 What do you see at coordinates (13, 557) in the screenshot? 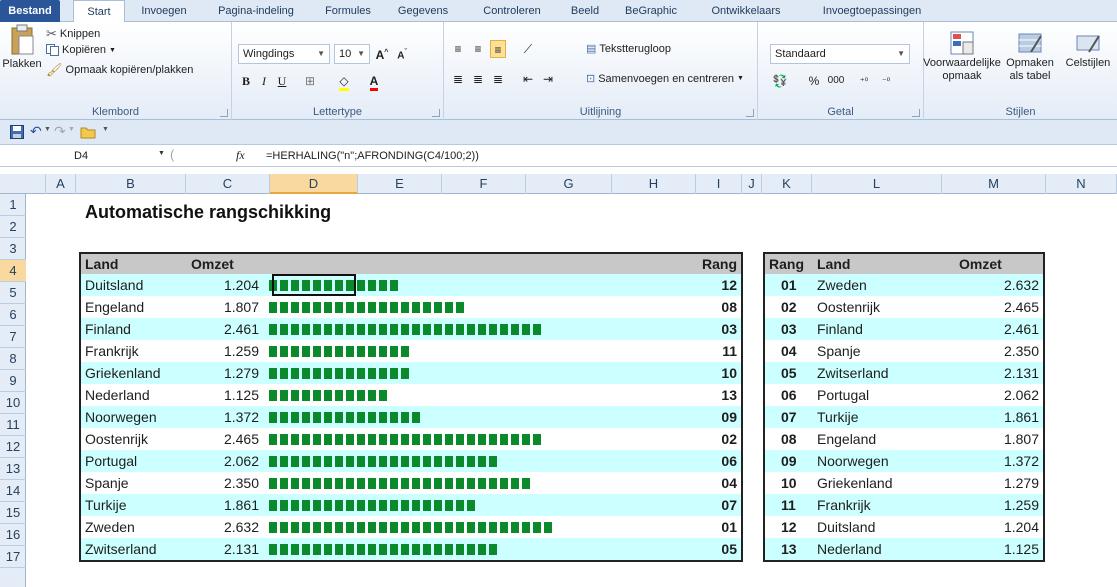
I see `row-header: 17` at bounding box center [13, 557].